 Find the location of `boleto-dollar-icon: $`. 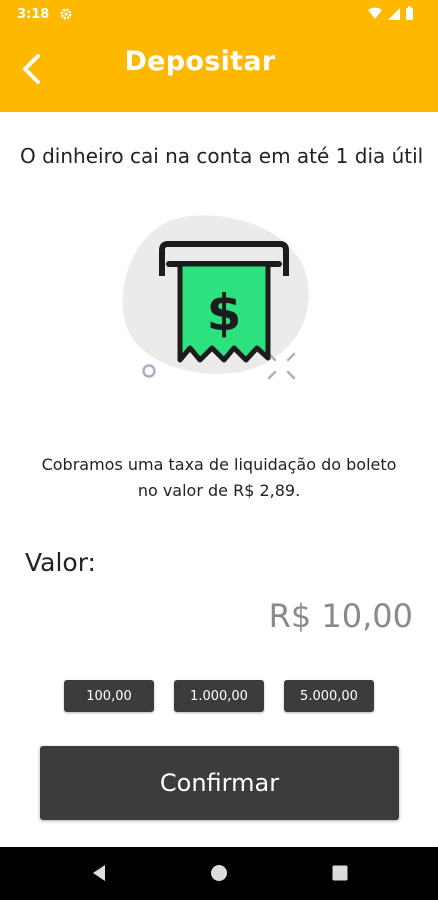

boleto-dollar-icon: $ is located at coordinates (215, 297).